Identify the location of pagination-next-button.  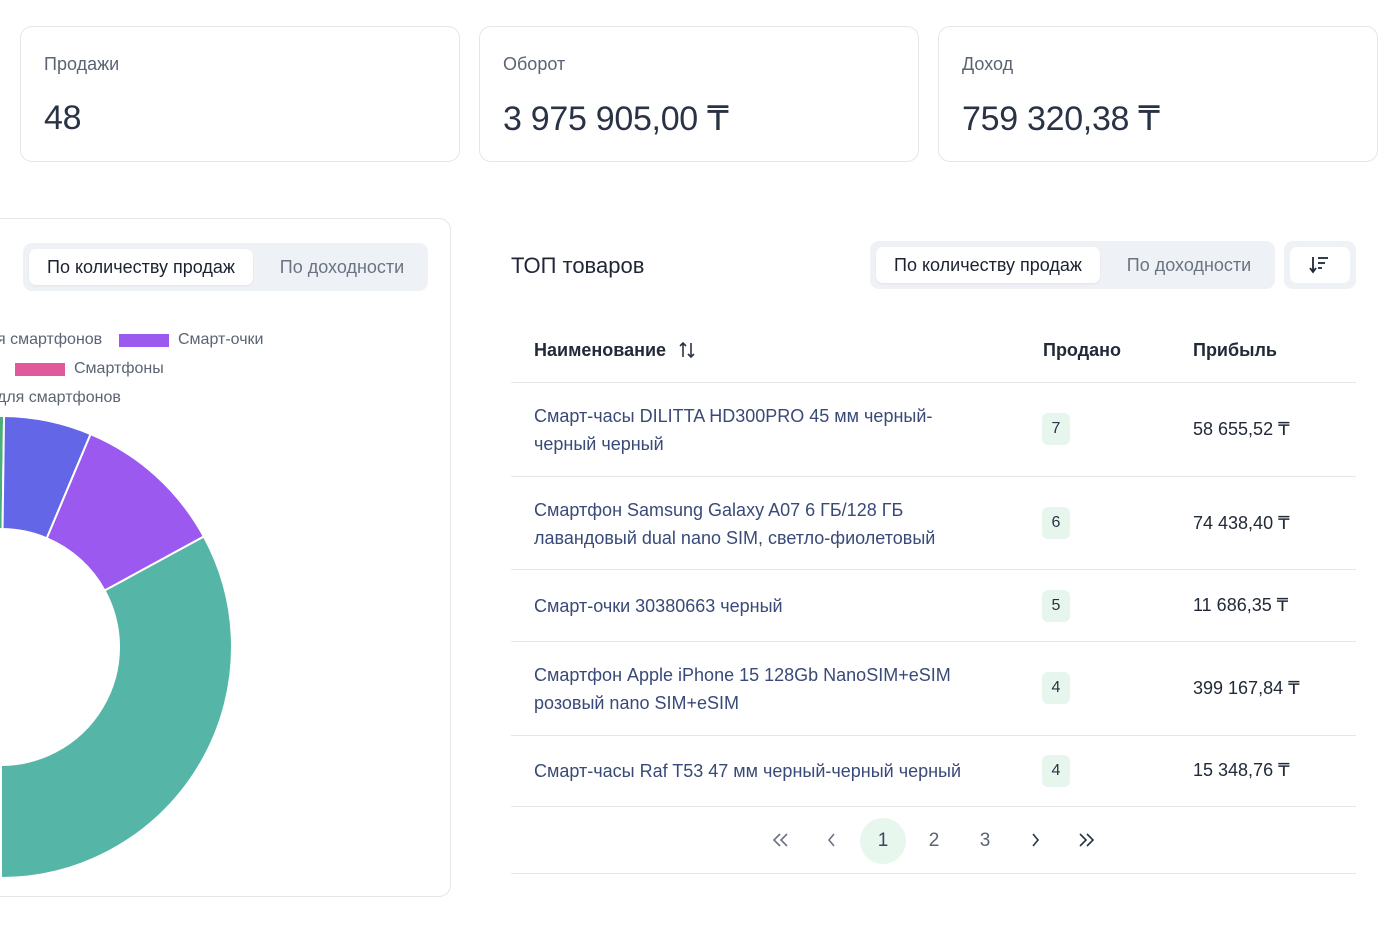
(1035, 841).